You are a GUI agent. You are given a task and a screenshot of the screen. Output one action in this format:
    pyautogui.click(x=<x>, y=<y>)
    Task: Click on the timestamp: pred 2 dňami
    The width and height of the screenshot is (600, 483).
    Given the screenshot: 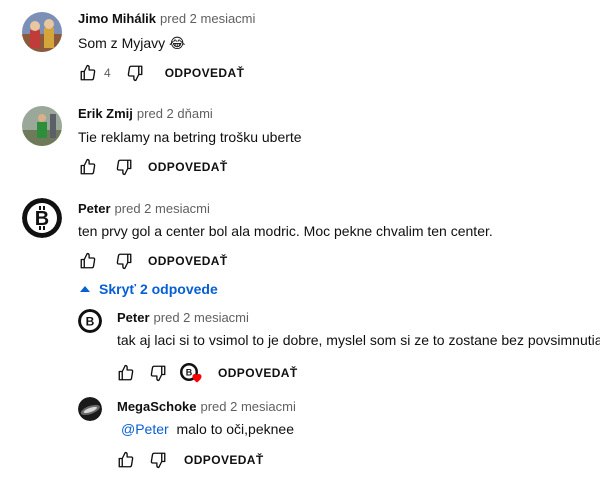 What is the action you would take?
    pyautogui.click(x=175, y=113)
    